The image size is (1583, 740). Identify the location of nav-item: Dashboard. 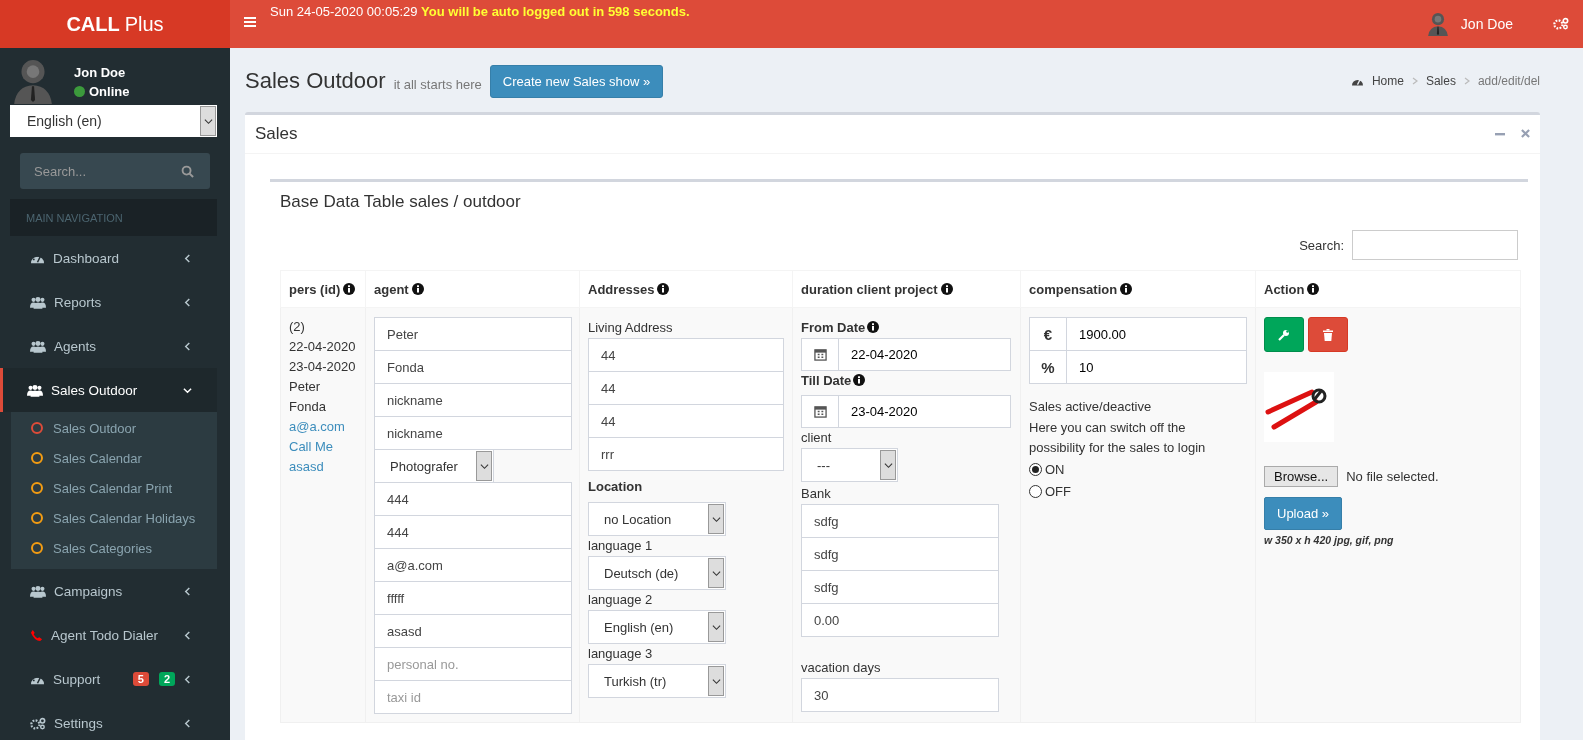
(108, 258).